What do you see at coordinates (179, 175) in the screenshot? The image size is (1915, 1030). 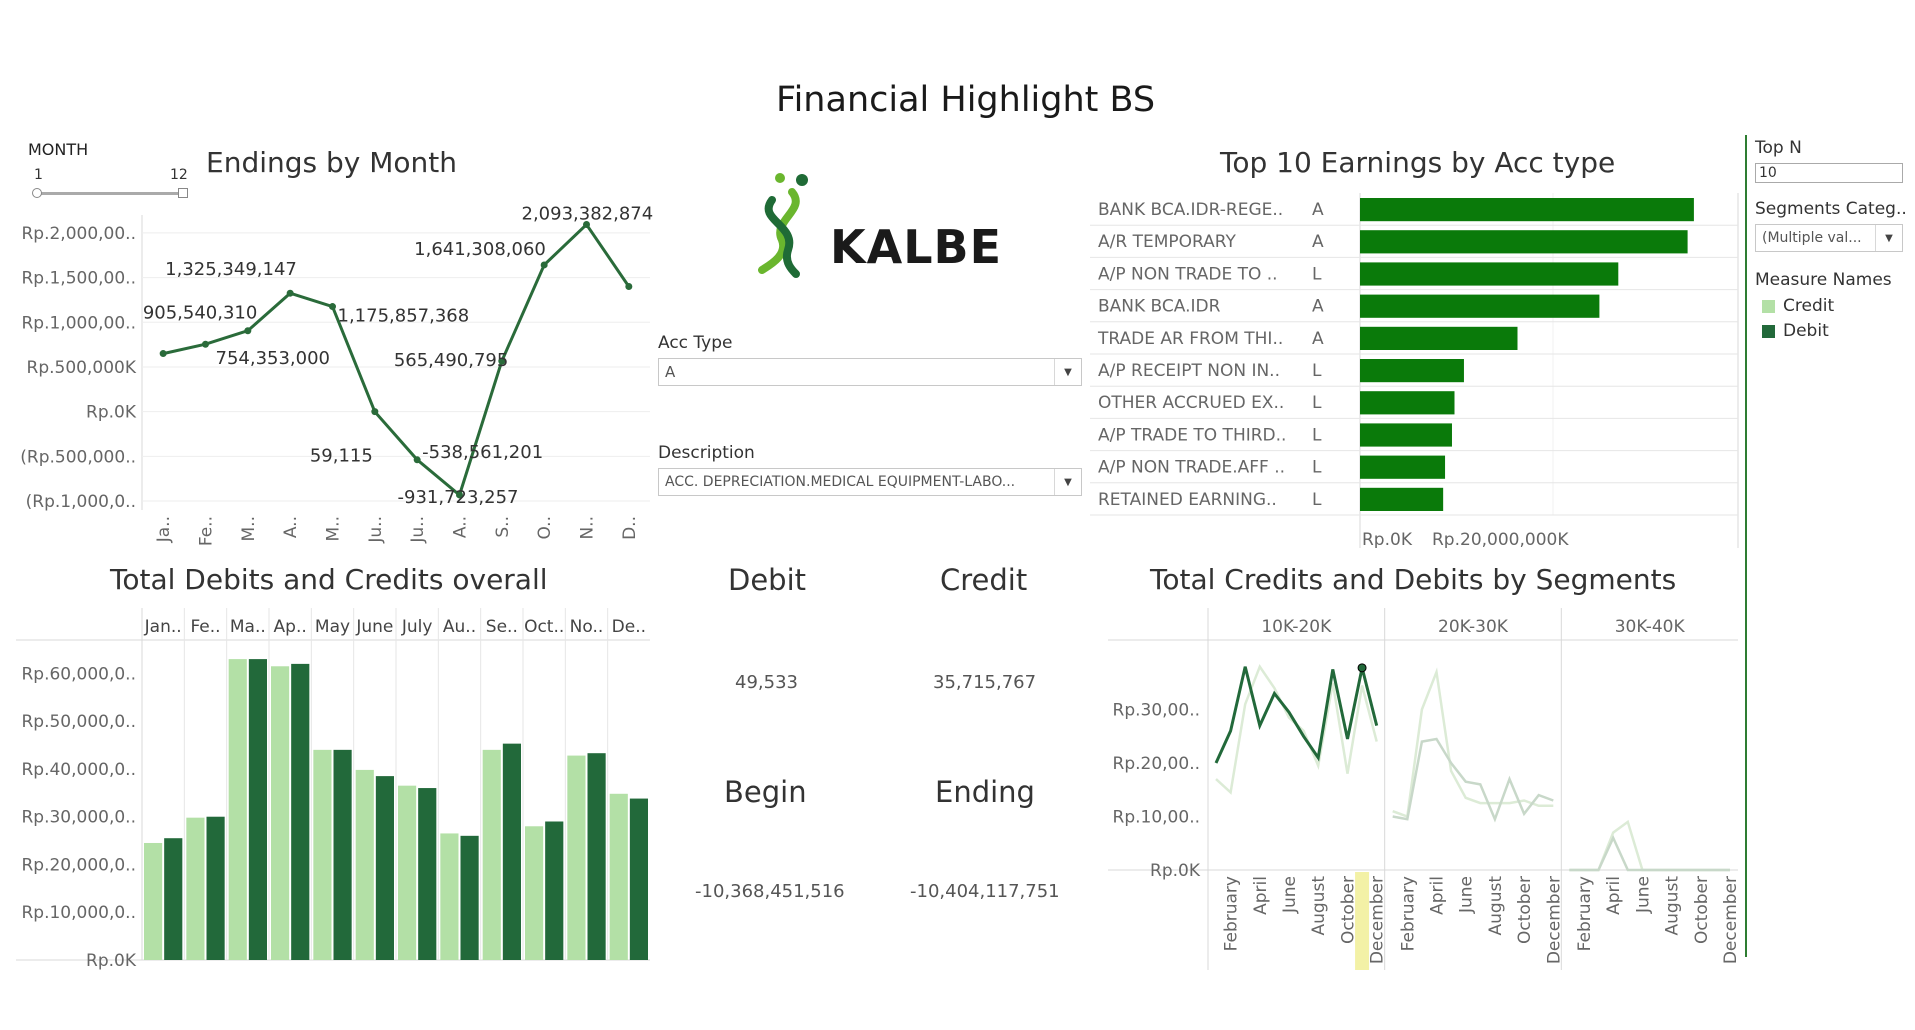 I see `month-filter-max: 12` at bounding box center [179, 175].